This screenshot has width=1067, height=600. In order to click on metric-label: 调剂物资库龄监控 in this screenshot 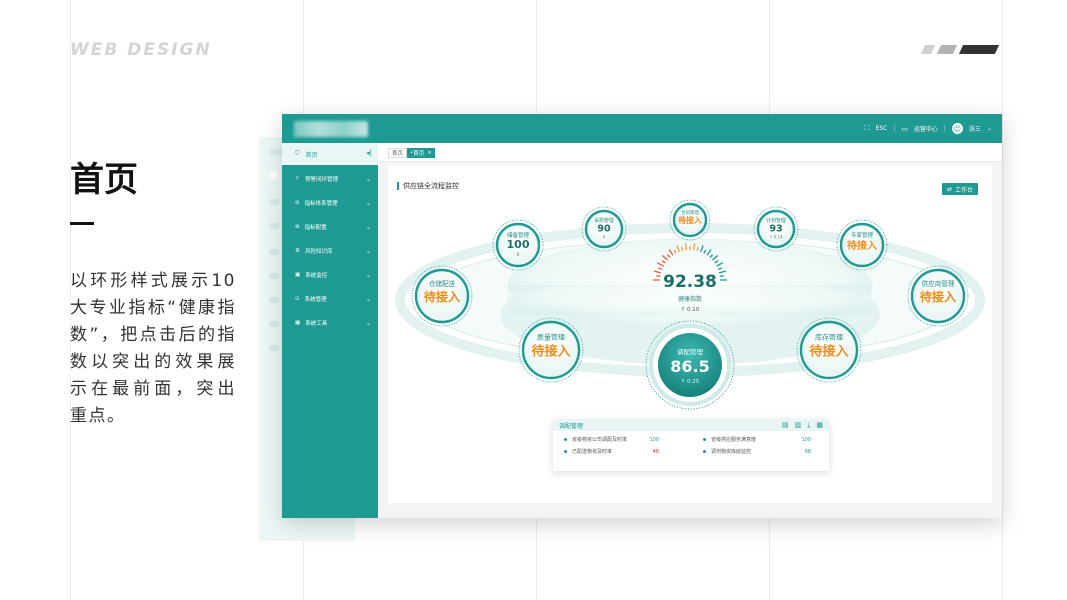, I will do `click(731, 452)`.